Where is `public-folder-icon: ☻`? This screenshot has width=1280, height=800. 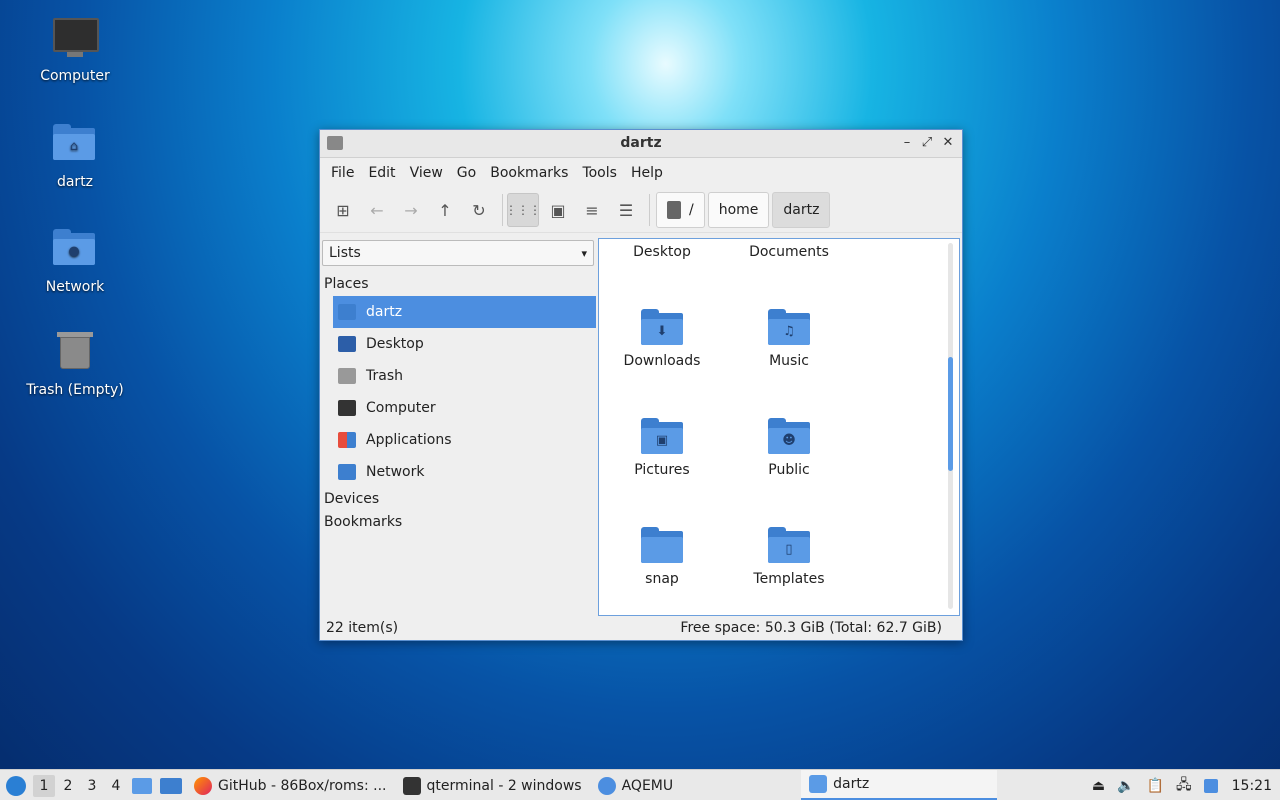
public-folder-icon: ☻ is located at coordinates (789, 436).